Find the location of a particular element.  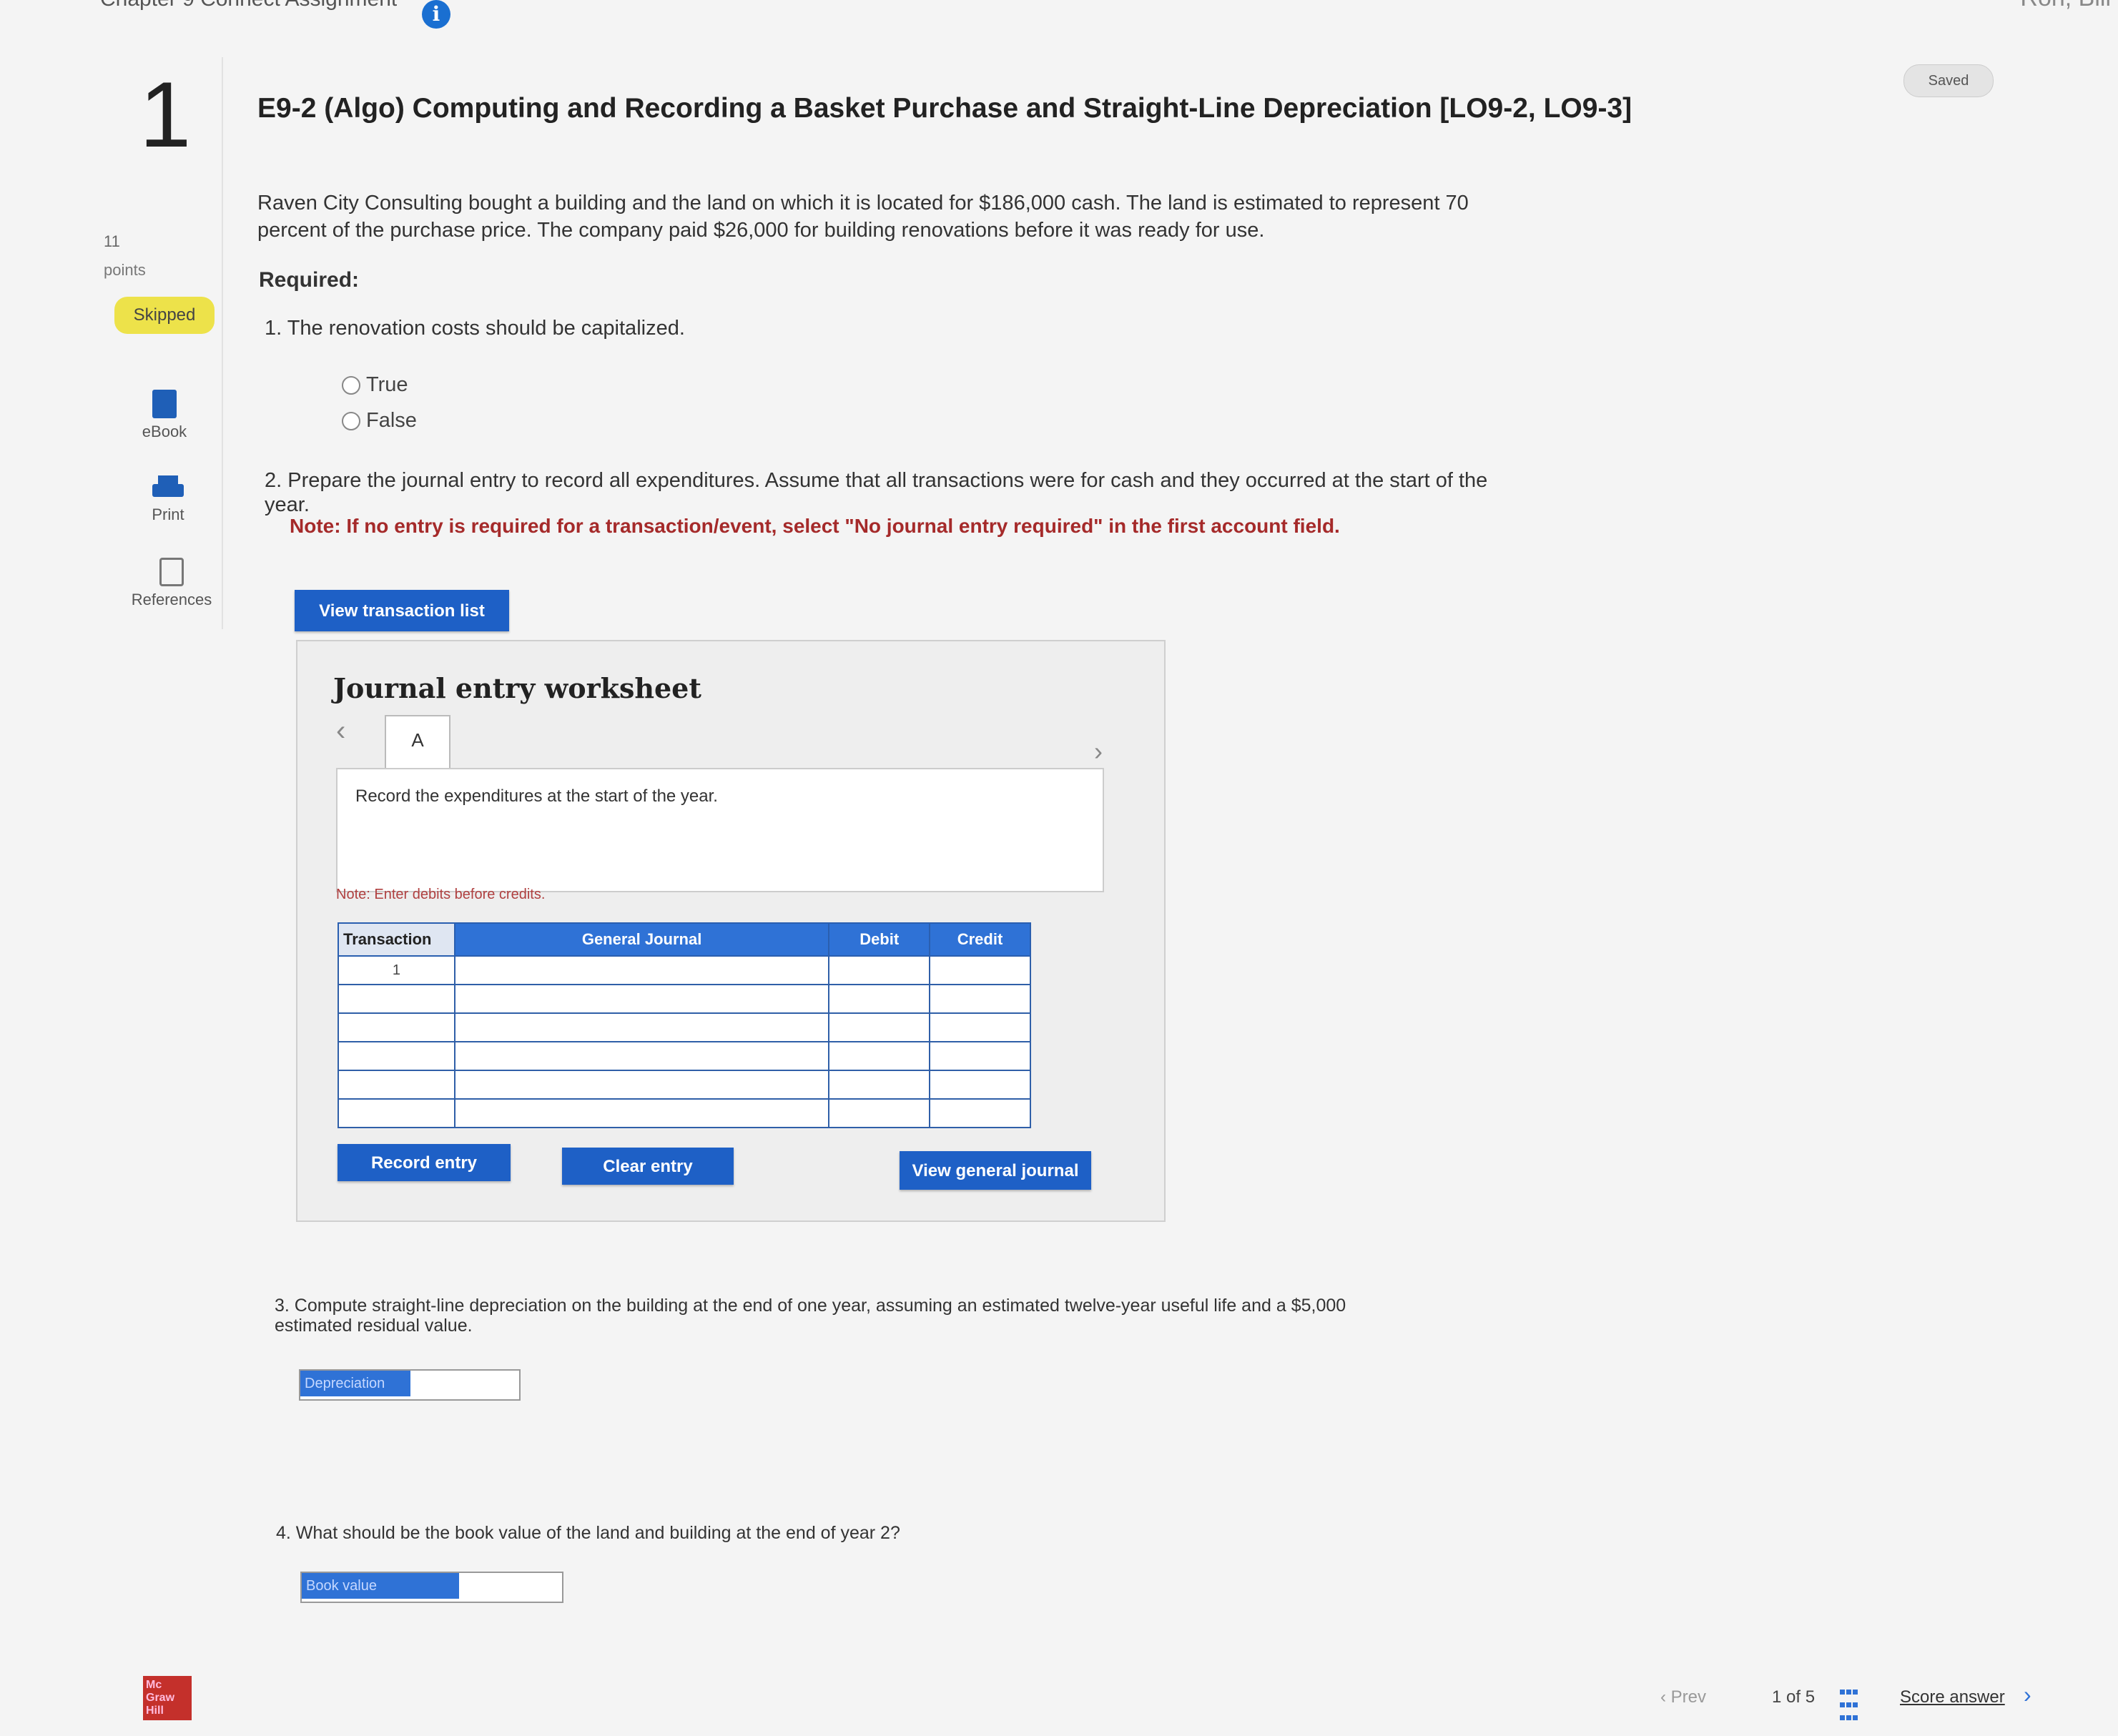

view-general-journal-button: View general journal is located at coordinates (996, 1170).